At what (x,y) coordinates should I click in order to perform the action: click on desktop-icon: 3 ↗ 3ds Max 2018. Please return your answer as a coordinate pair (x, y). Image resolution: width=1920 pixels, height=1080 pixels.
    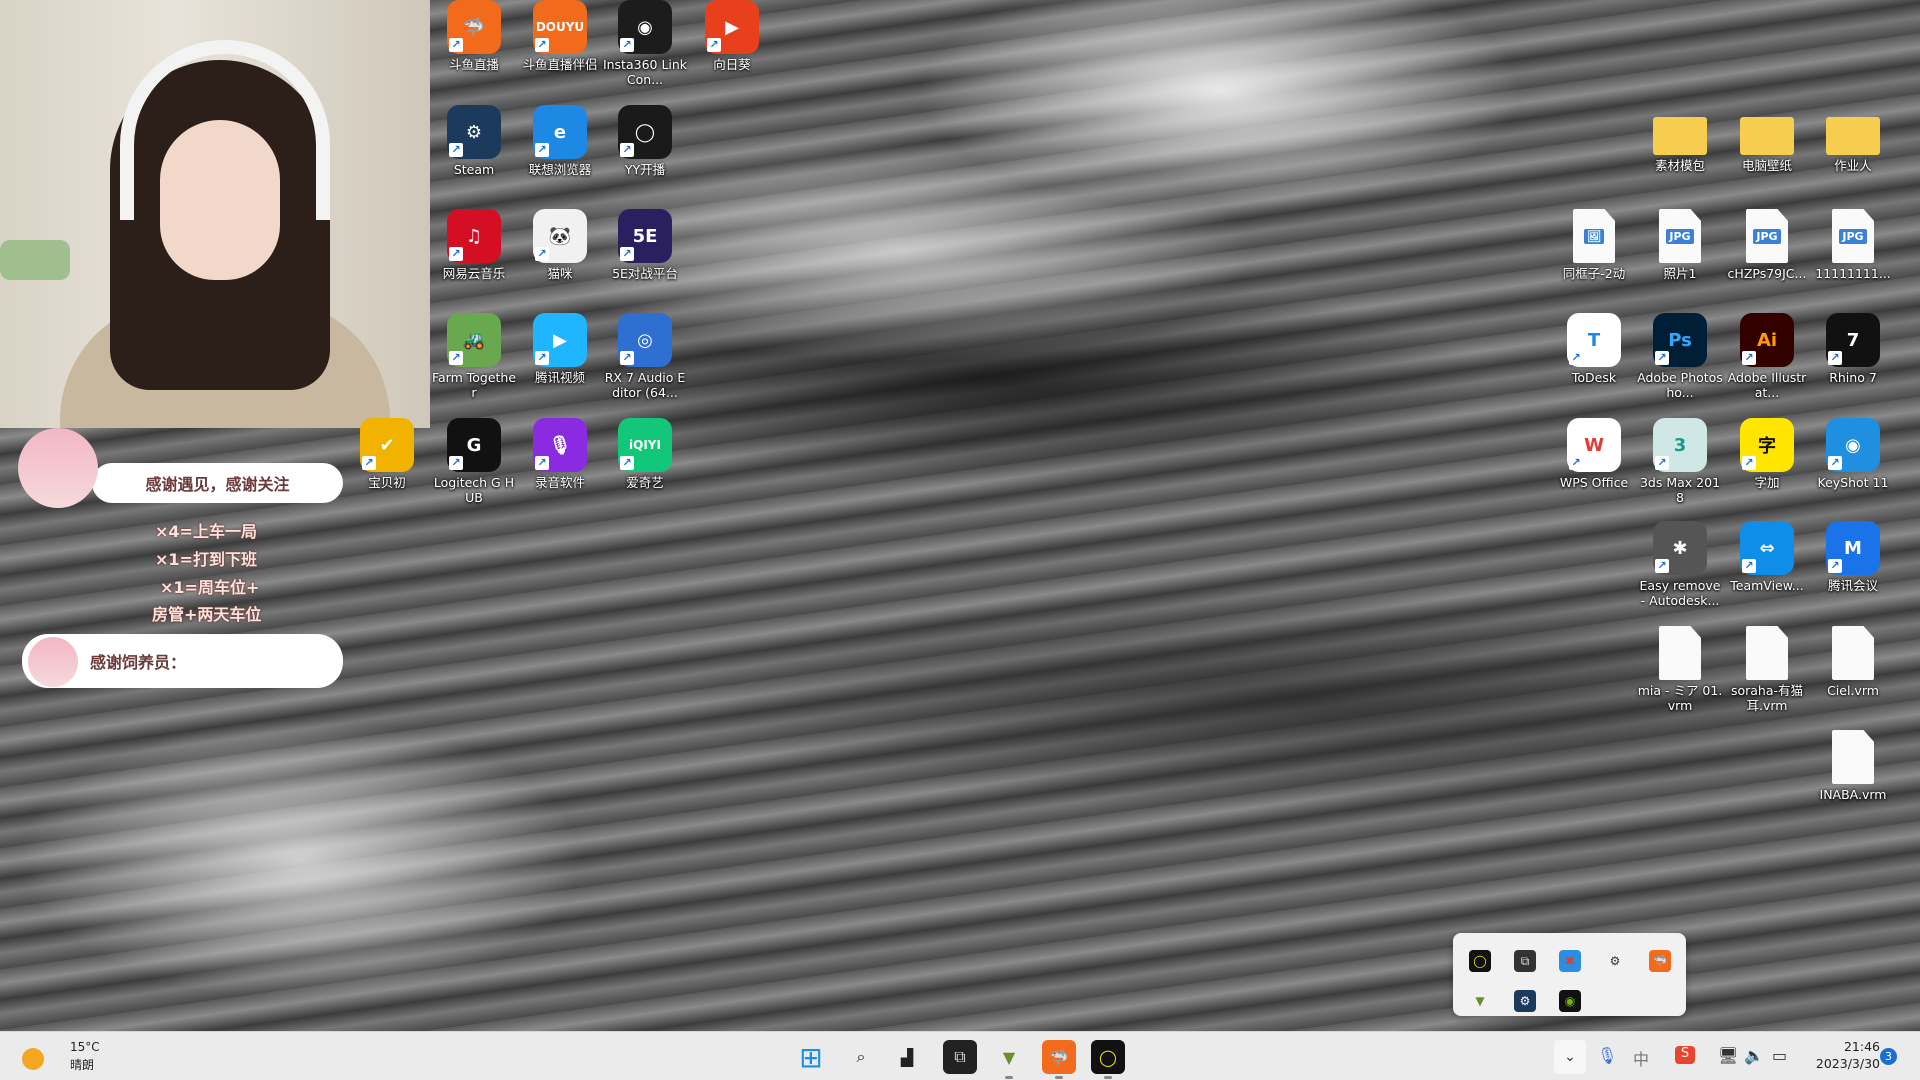
    Looking at the image, I should click on (1680, 461).